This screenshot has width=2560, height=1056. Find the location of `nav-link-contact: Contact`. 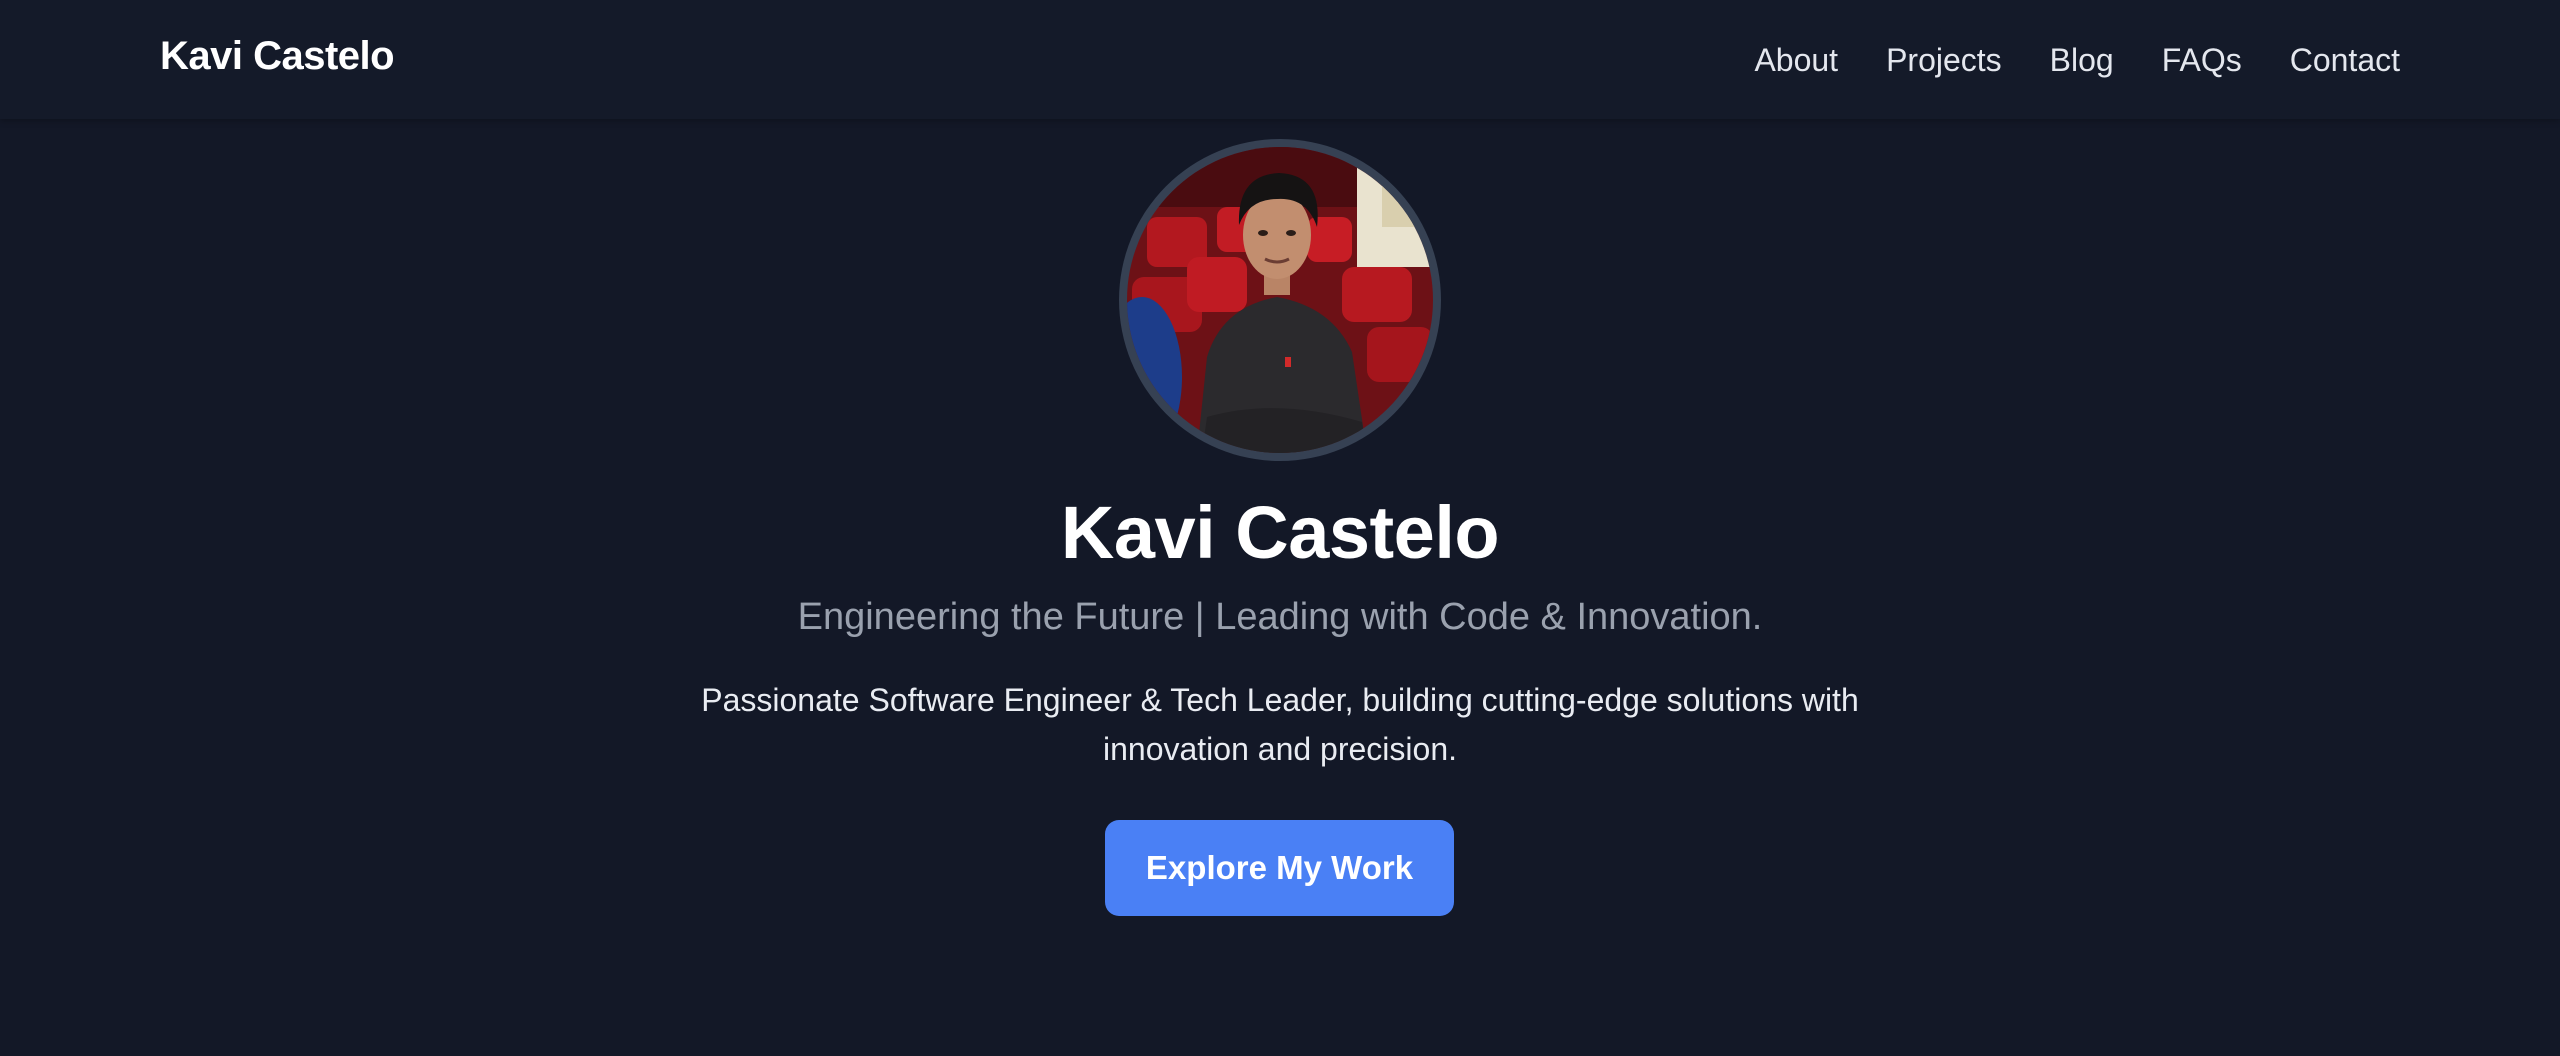

nav-link-contact: Contact is located at coordinates (2345, 60).